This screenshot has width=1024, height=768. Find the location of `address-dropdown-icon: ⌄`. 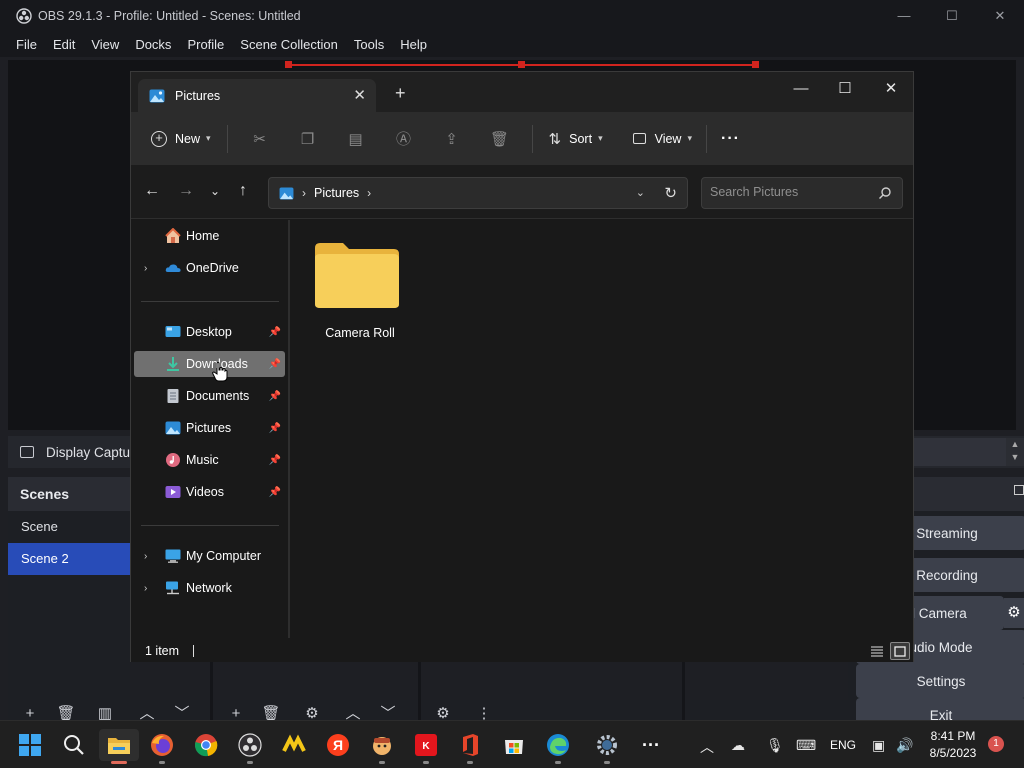

address-dropdown-icon: ⌄ is located at coordinates (640, 192).